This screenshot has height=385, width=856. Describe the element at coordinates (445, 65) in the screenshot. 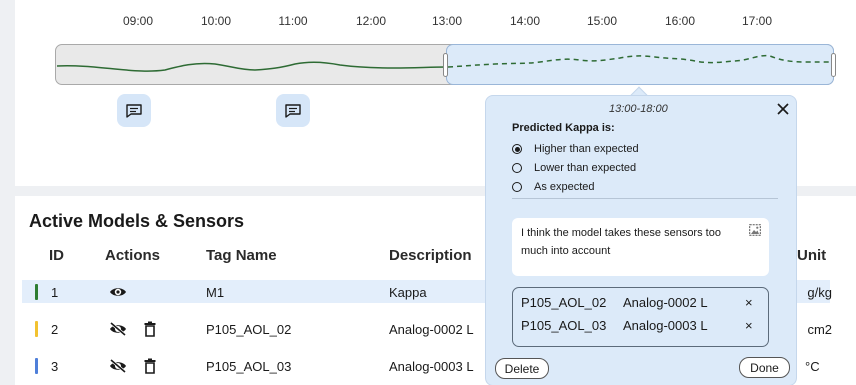

I see `range-start-handle` at that location.